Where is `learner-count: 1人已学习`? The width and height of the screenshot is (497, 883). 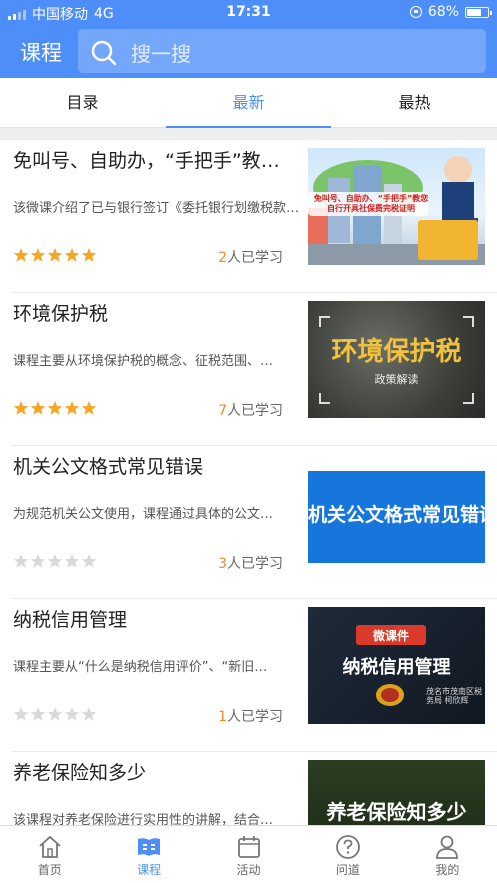
learner-count: 1人已学习 is located at coordinates (236, 716).